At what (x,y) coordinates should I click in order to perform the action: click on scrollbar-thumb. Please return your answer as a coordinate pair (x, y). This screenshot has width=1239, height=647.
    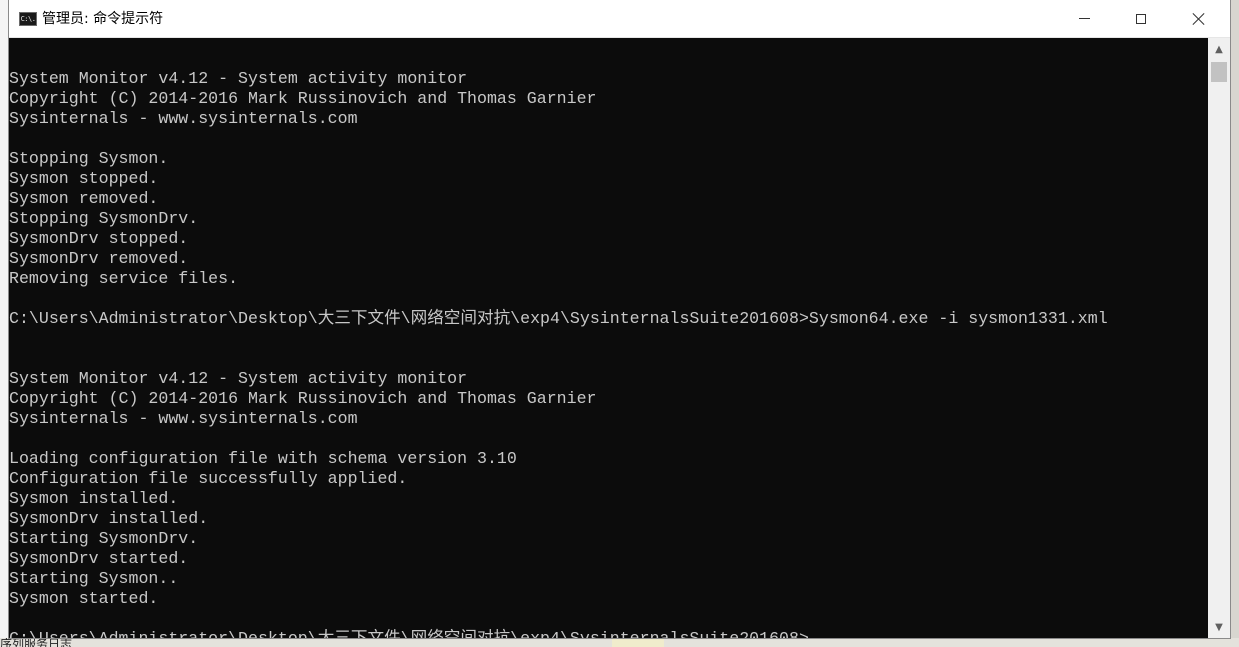
    Looking at the image, I should click on (1219, 72).